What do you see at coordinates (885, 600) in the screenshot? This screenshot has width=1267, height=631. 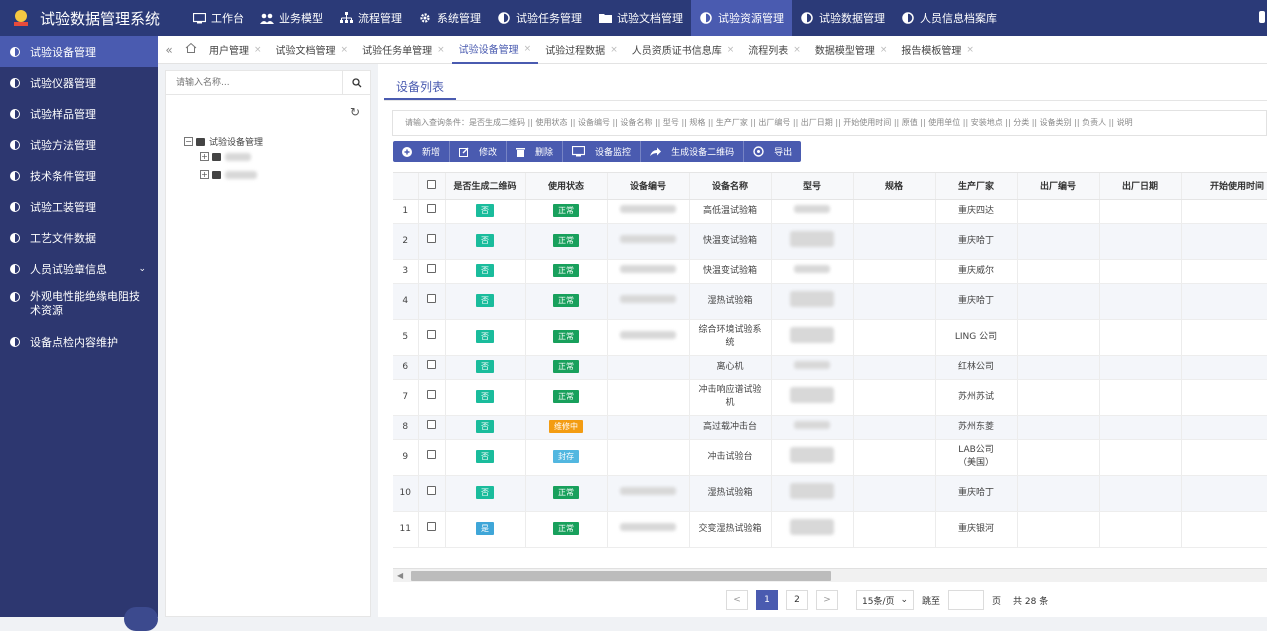 I see `page-size-select: 15条/页 ⌄` at bounding box center [885, 600].